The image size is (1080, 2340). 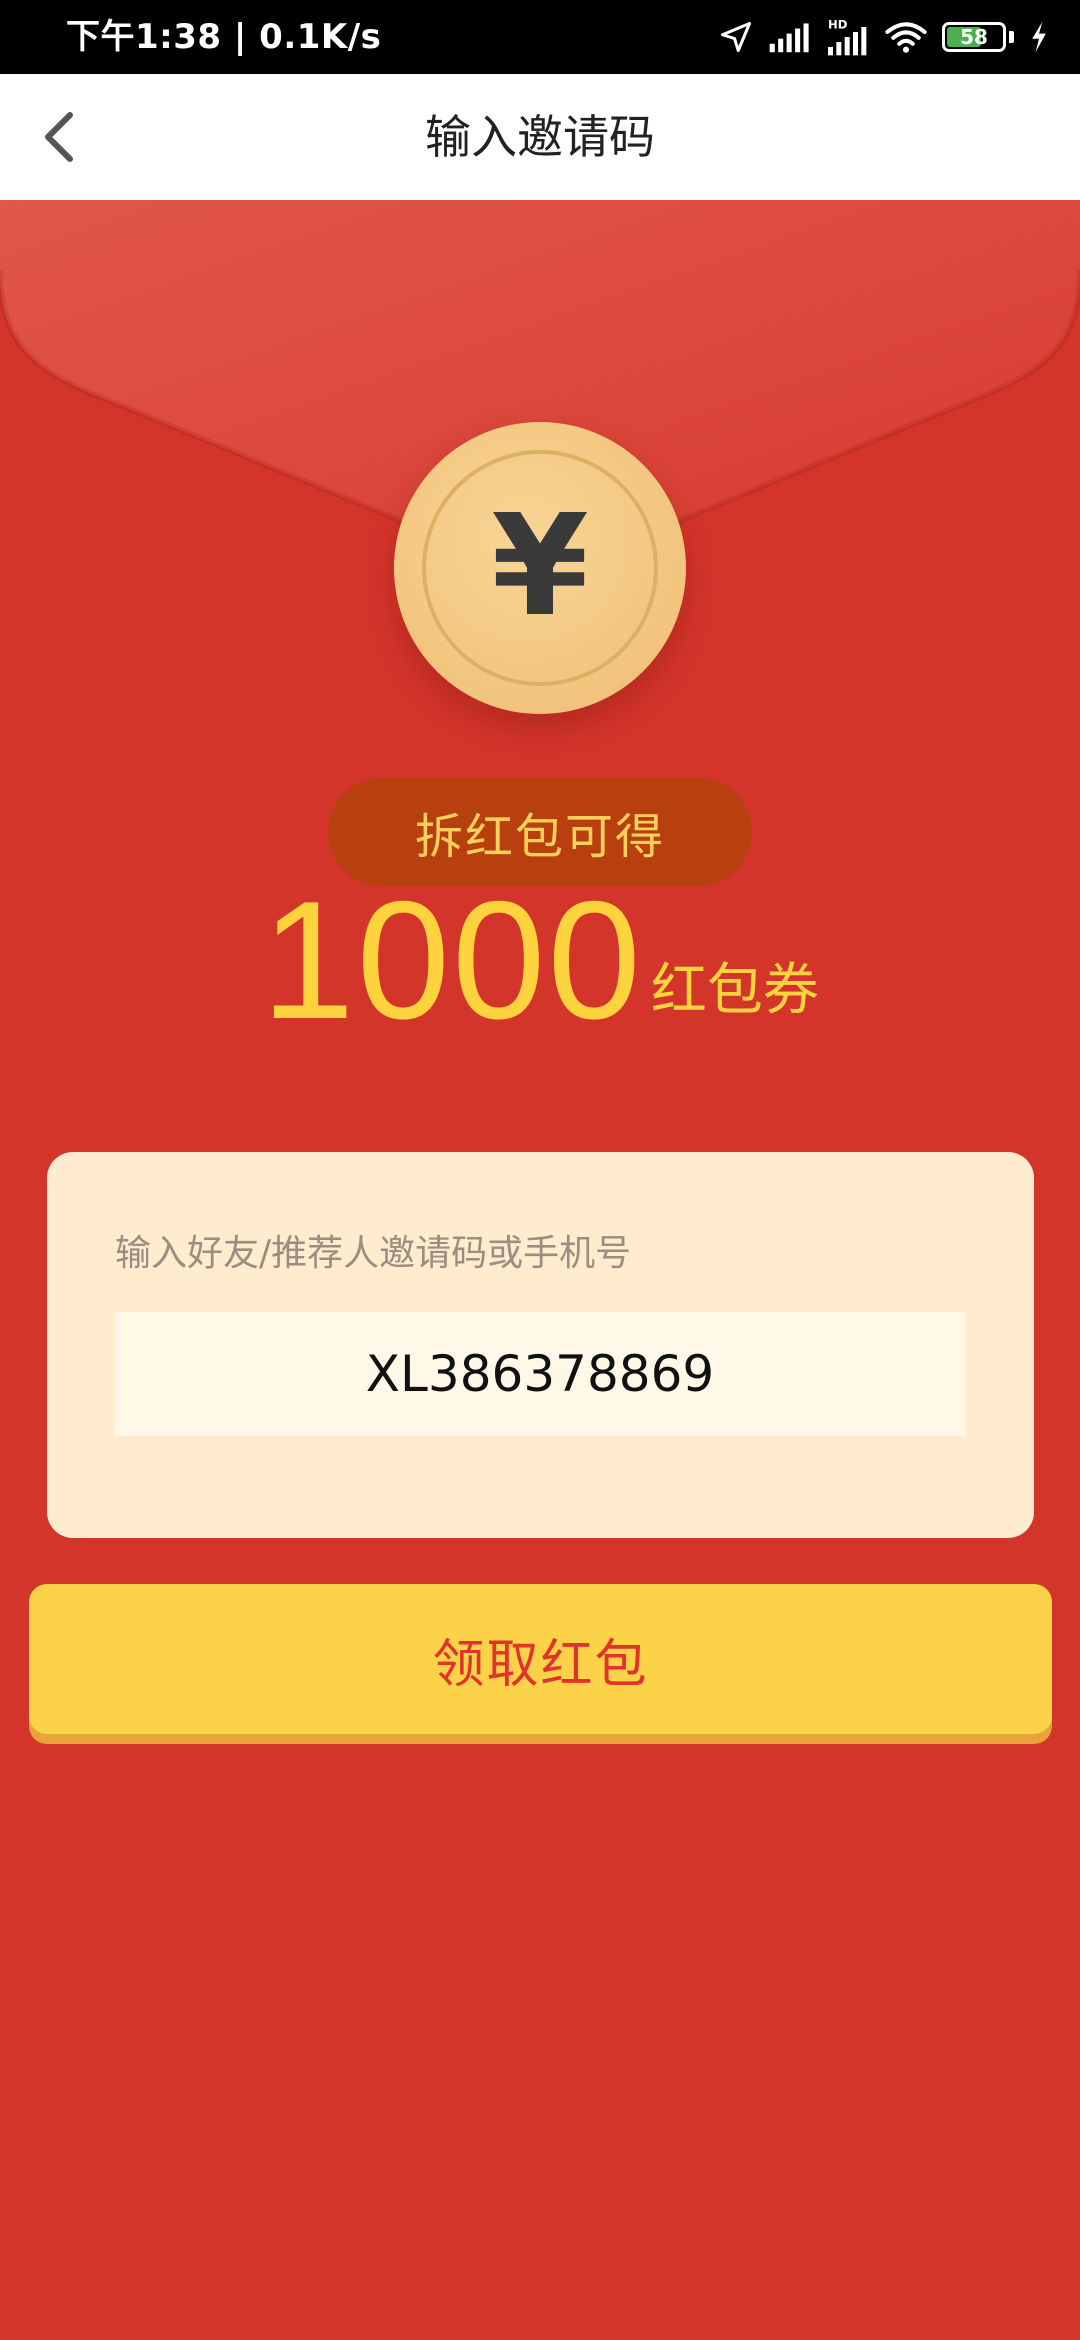 What do you see at coordinates (790, 37) in the screenshot?
I see `signal-icon` at bounding box center [790, 37].